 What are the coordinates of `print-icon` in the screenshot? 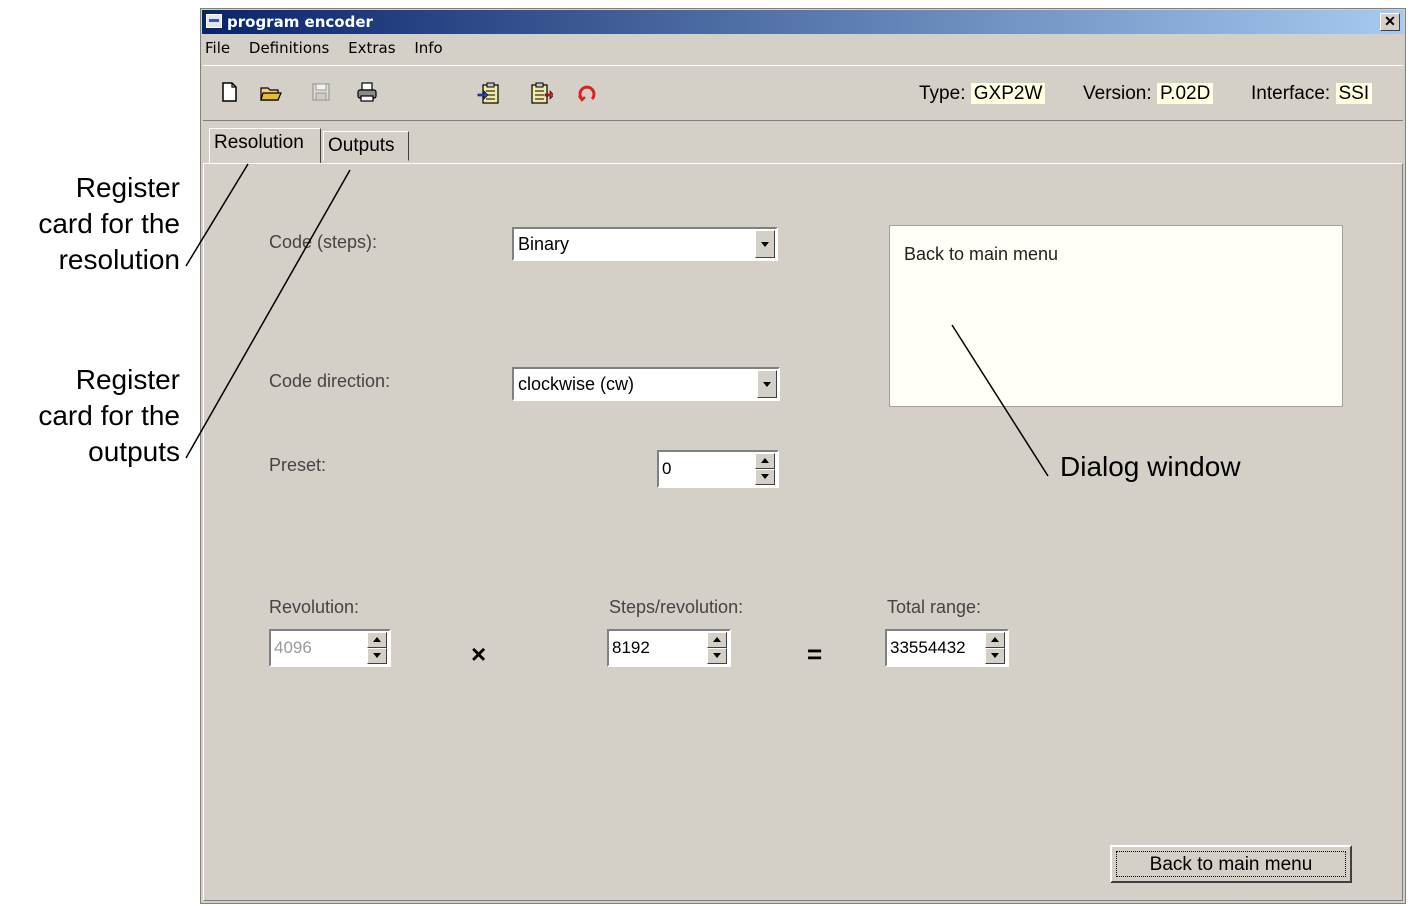 It's located at (367, 92).